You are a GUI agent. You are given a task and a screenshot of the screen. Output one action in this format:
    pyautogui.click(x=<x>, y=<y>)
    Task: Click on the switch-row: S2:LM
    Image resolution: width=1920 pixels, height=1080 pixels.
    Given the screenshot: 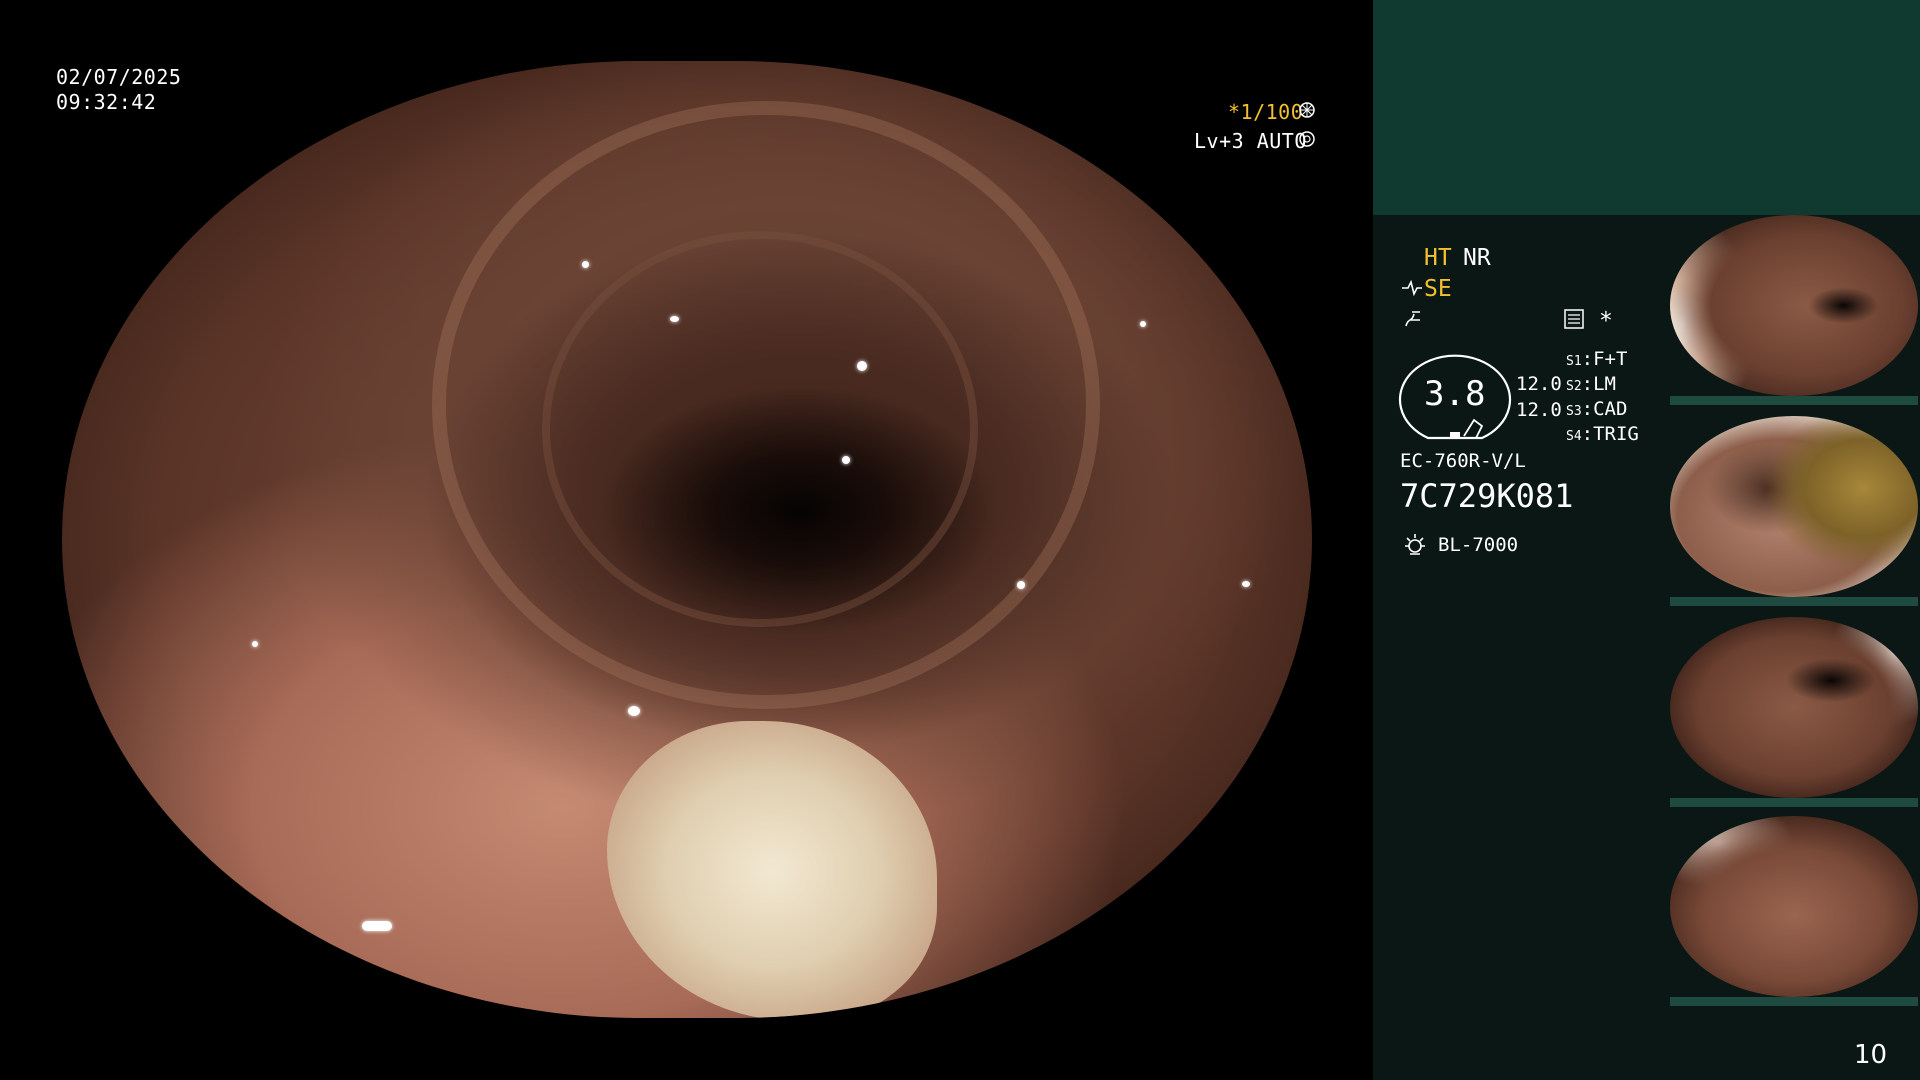 What is the action you would take?
    pyautogui.click(x=1591, y=384)
    